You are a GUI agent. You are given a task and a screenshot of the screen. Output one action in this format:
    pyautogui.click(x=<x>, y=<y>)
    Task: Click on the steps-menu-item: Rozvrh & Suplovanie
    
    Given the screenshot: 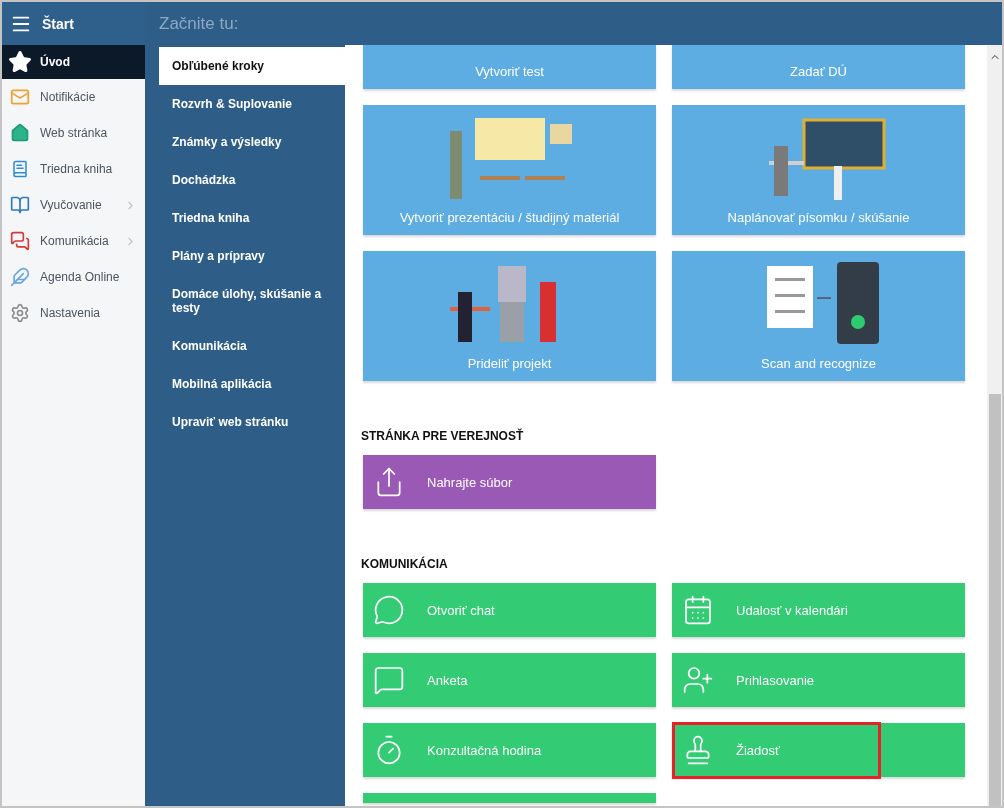 What is the action you would take?
    pyautogui.click(x=252, y=104)
    